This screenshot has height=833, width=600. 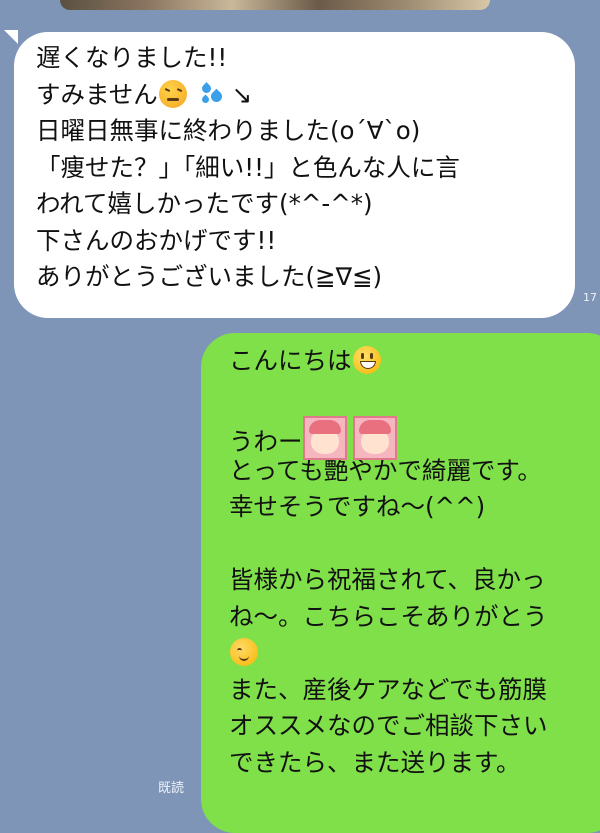 What do you see at coordinates (388, 689) in the screenshot?
I see `message-line: また、産後ケアなどでも筋膜` at bounding box center [388, 689].